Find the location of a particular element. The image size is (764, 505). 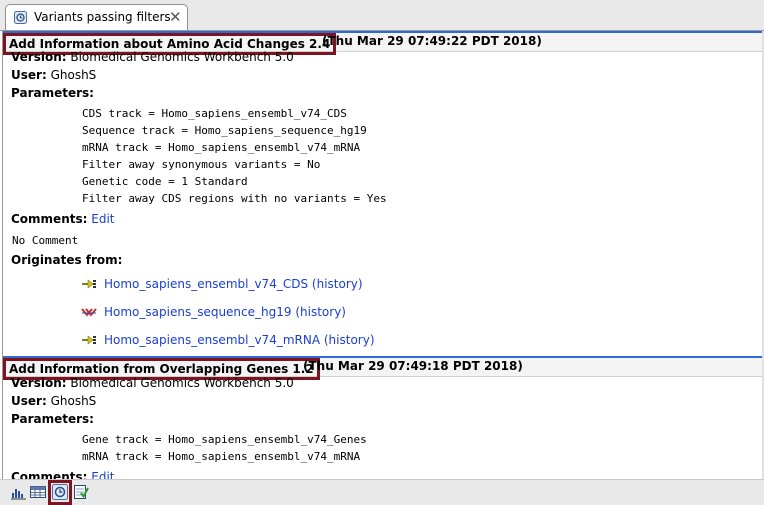

entry-date: (Thu Mar 29 07:49:18 PDT 2018) is located at coordinates (413, 366).